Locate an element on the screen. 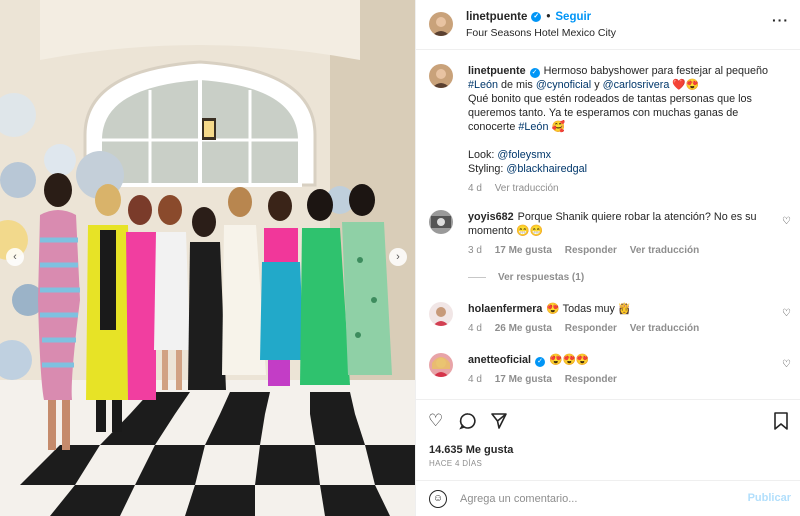 This screenshot has height=516, width=800. caption-avatar is located at coordinates (441, 76).